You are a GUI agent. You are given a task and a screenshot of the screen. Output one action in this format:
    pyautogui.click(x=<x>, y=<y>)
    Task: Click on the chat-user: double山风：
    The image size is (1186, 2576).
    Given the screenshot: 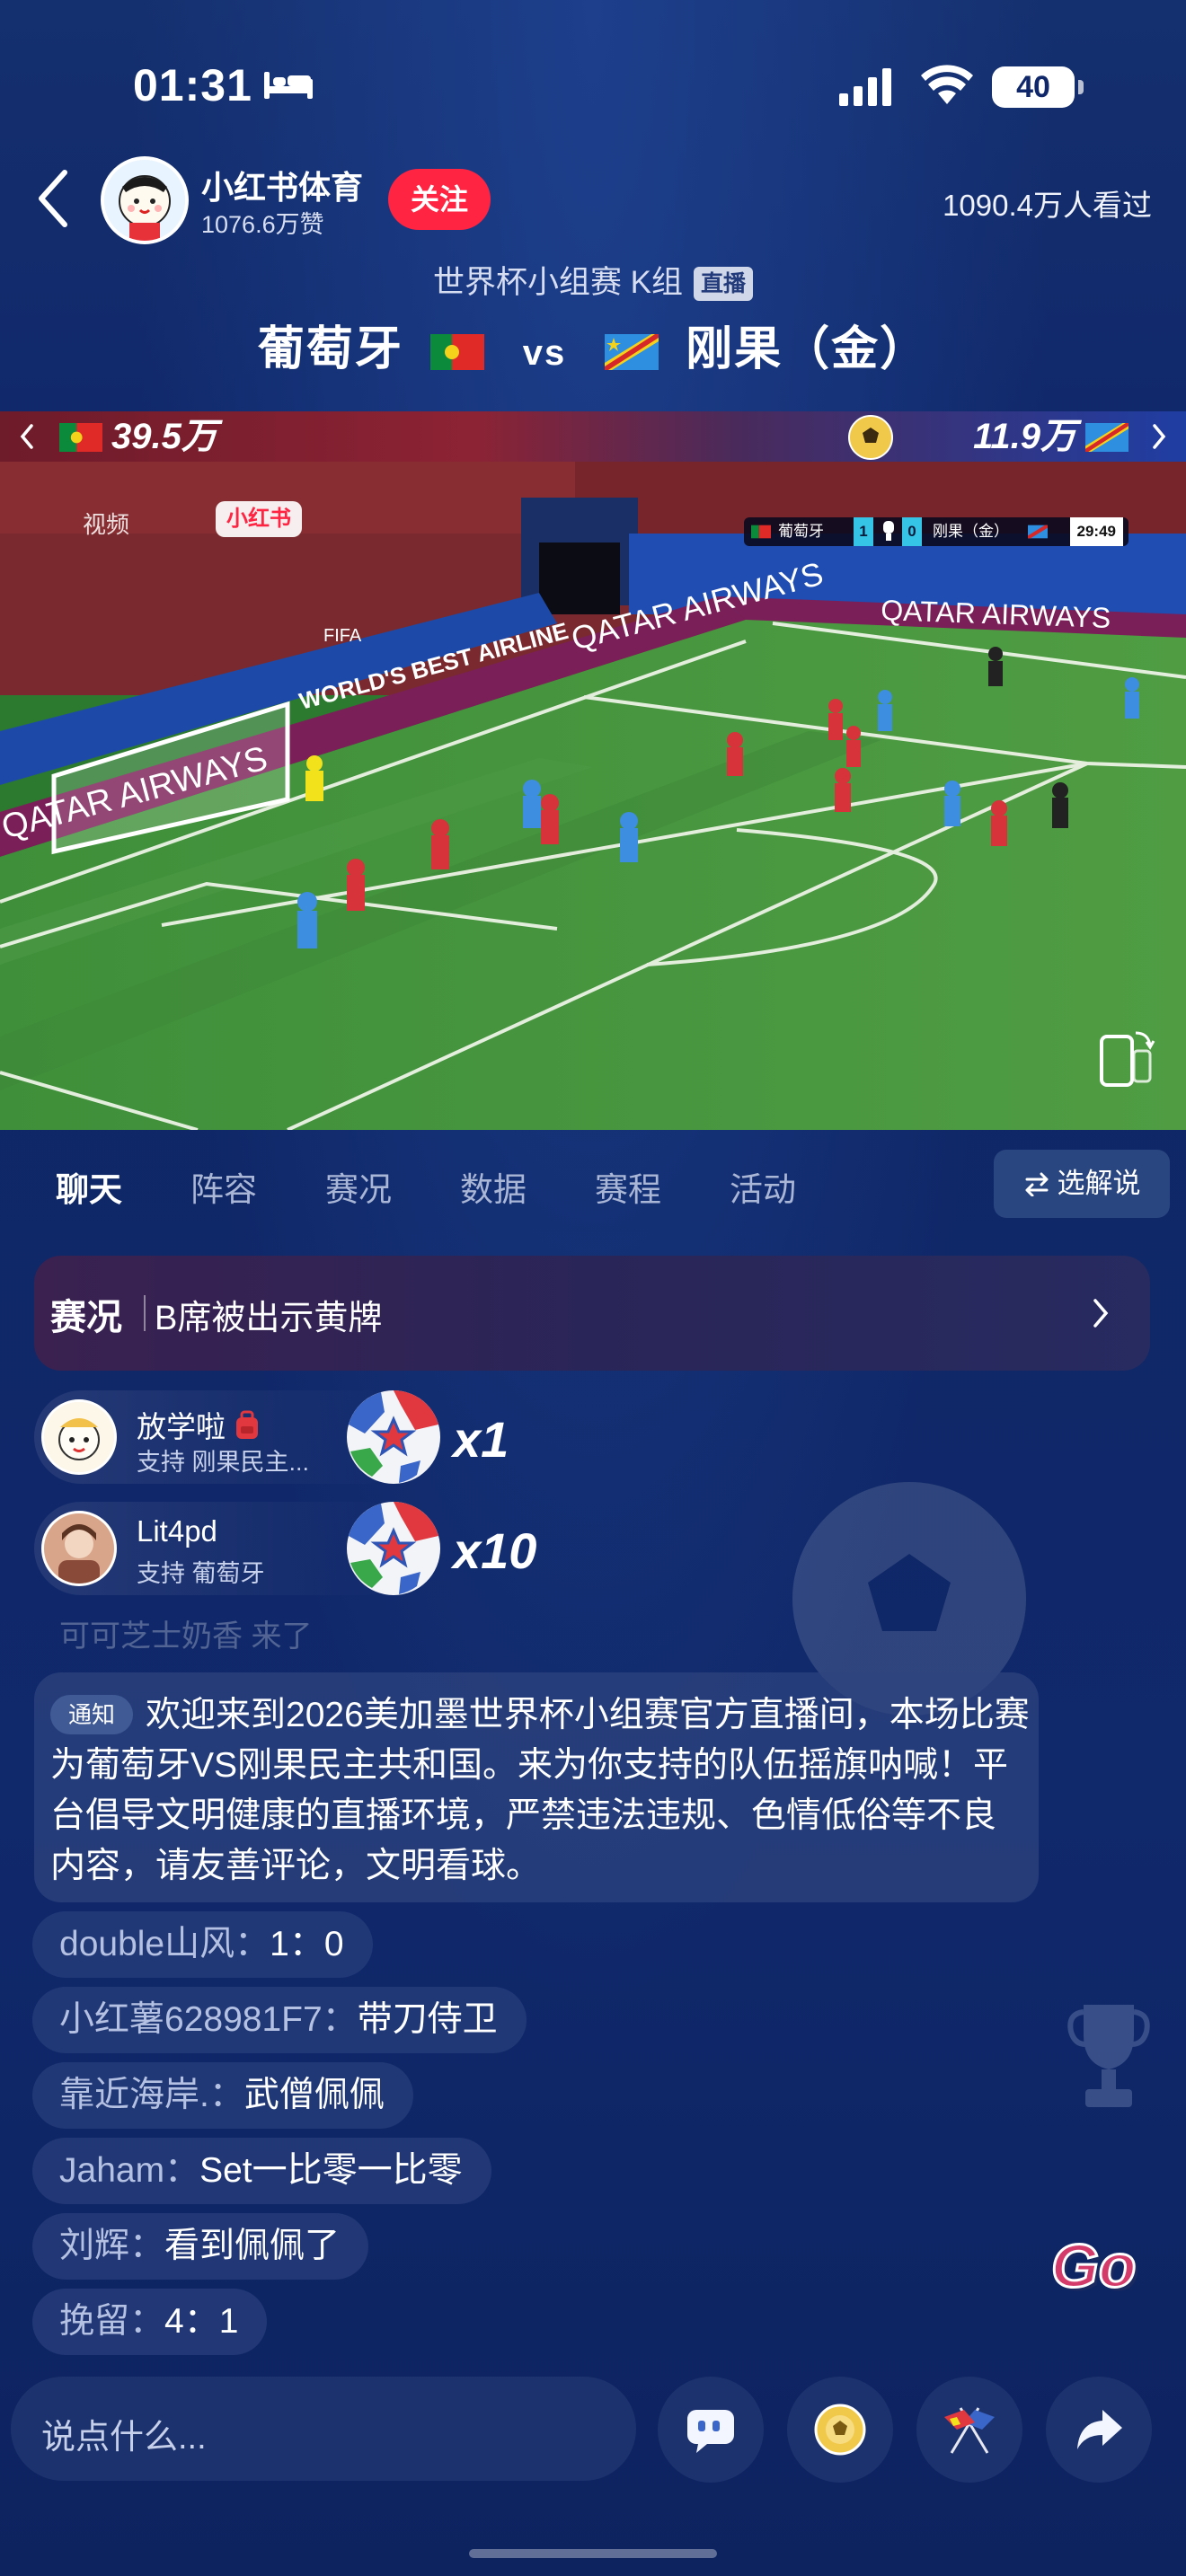 What is the action you would take?
    pyautogui.click(x=164, y=1944)
    